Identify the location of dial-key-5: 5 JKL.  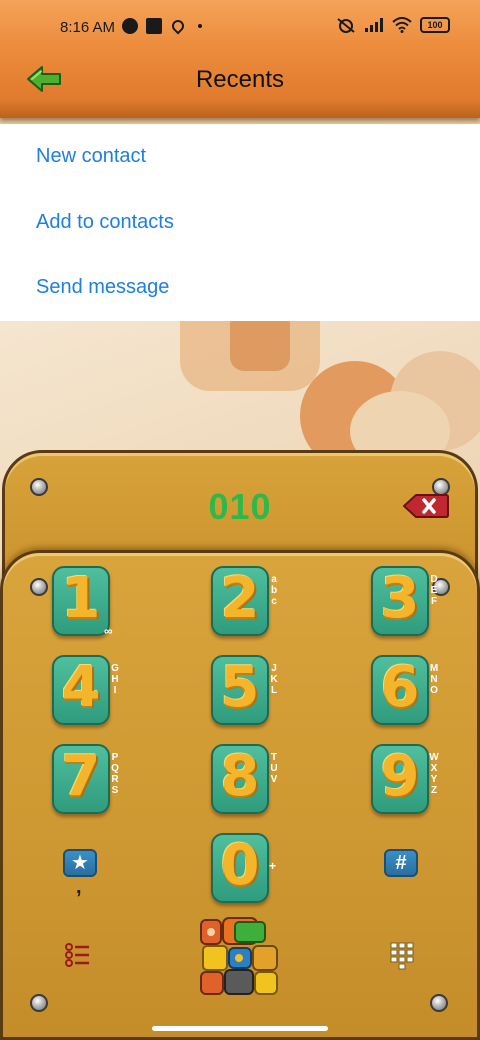
(244, 691).